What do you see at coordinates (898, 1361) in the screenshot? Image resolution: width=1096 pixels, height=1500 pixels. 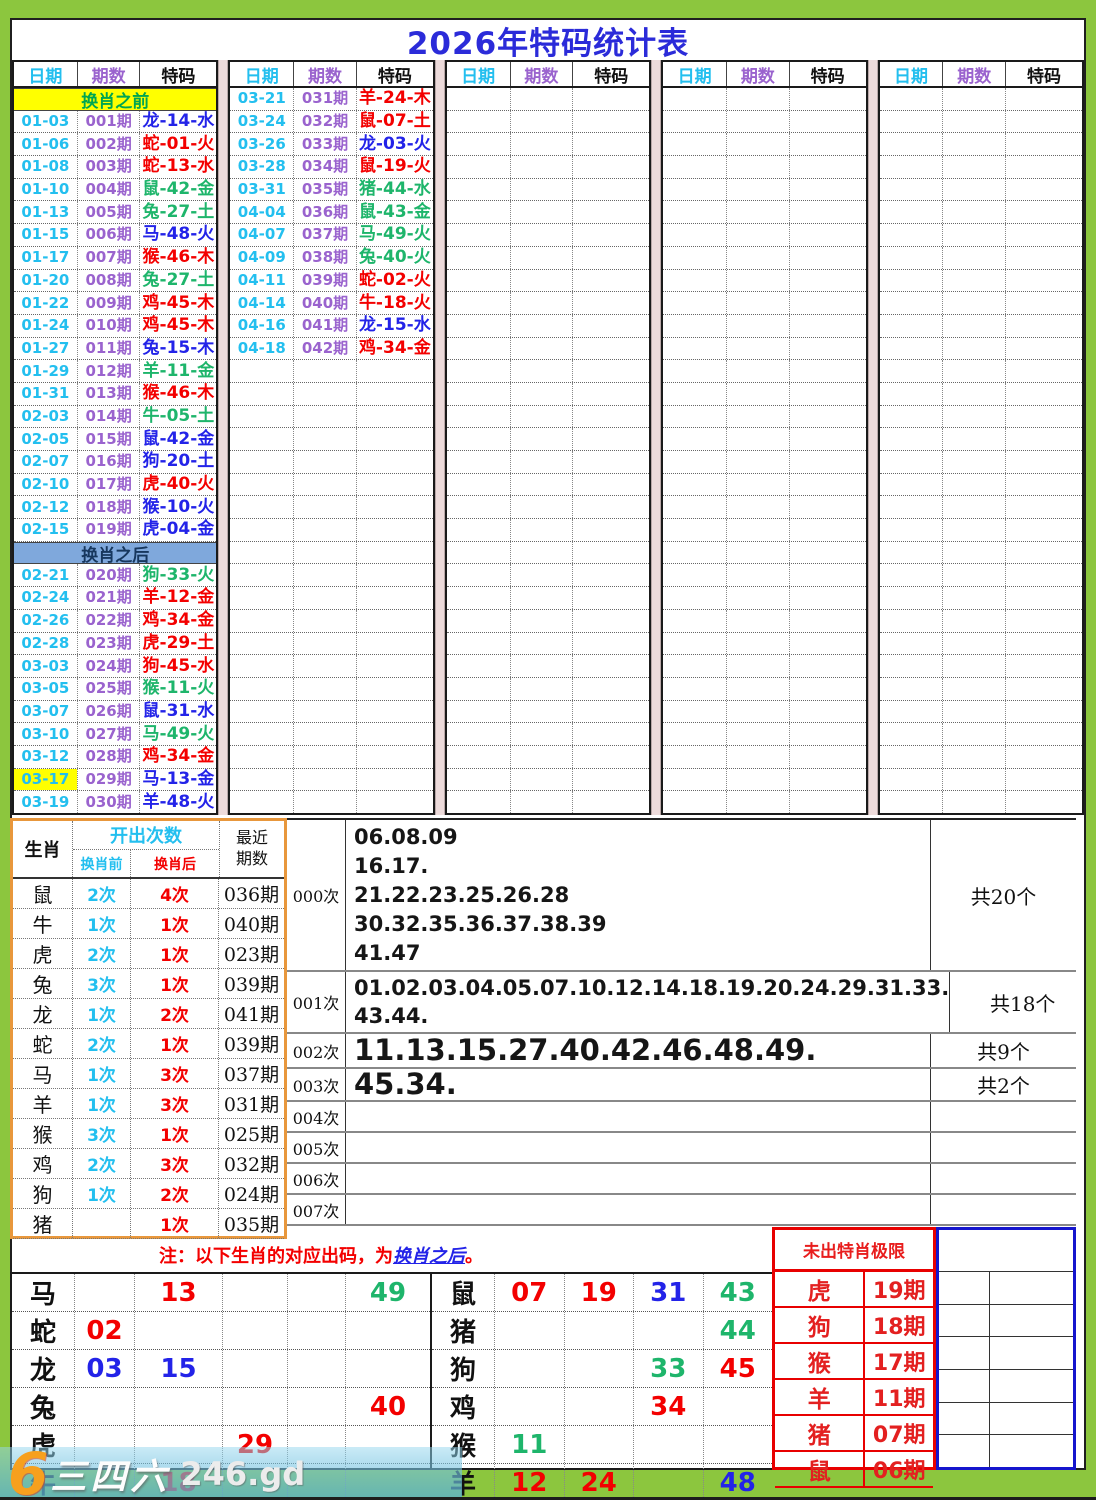 I see `limits-period: 17期` at bounding box center [898, 1361].